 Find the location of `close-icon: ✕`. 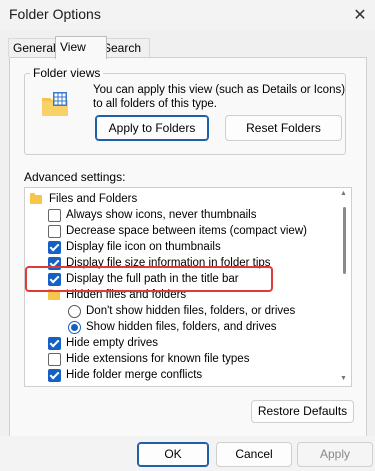

close-icon: ✕ is located at coordinates (360, 15).